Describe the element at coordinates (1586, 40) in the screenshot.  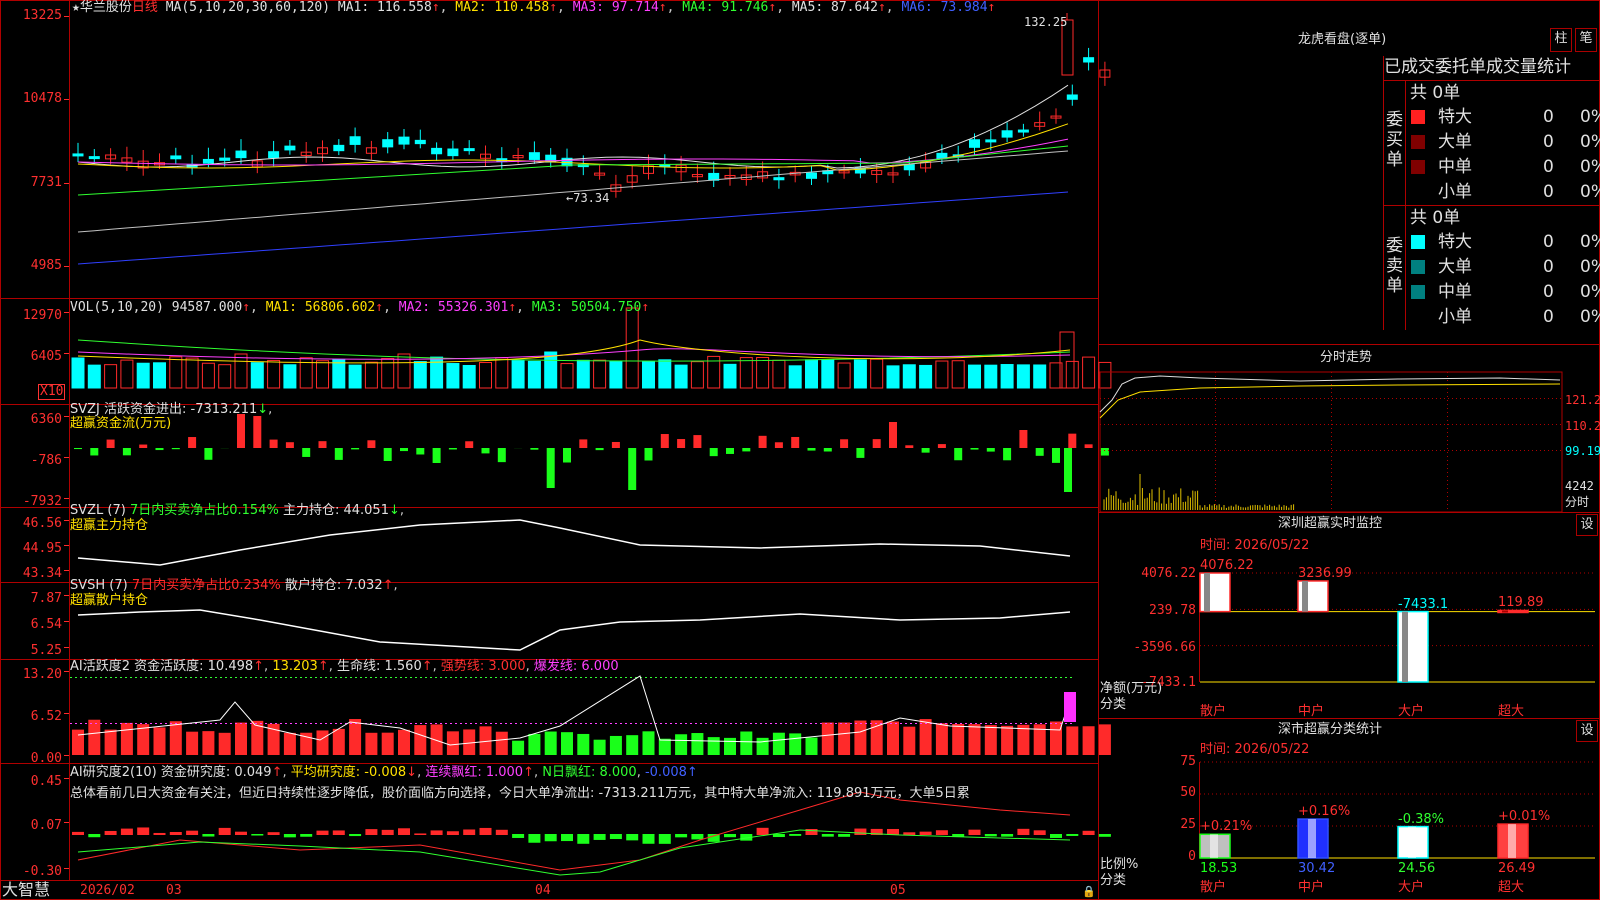
I see `stroke-view-button: 笔` at that location.